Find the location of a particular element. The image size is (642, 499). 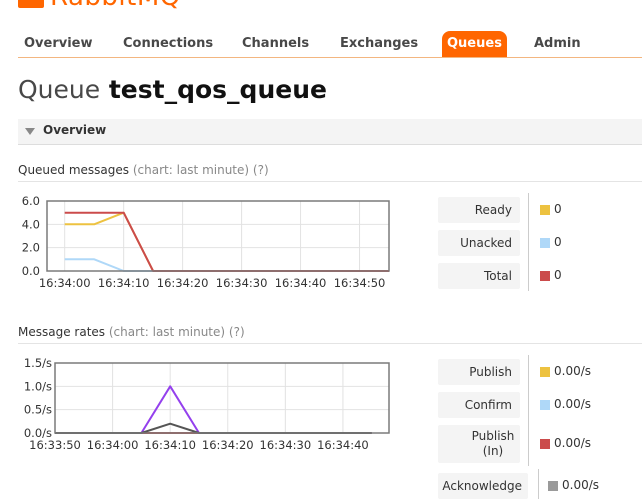

legend-label: Acknowledge is located at coordinates (483, 486).